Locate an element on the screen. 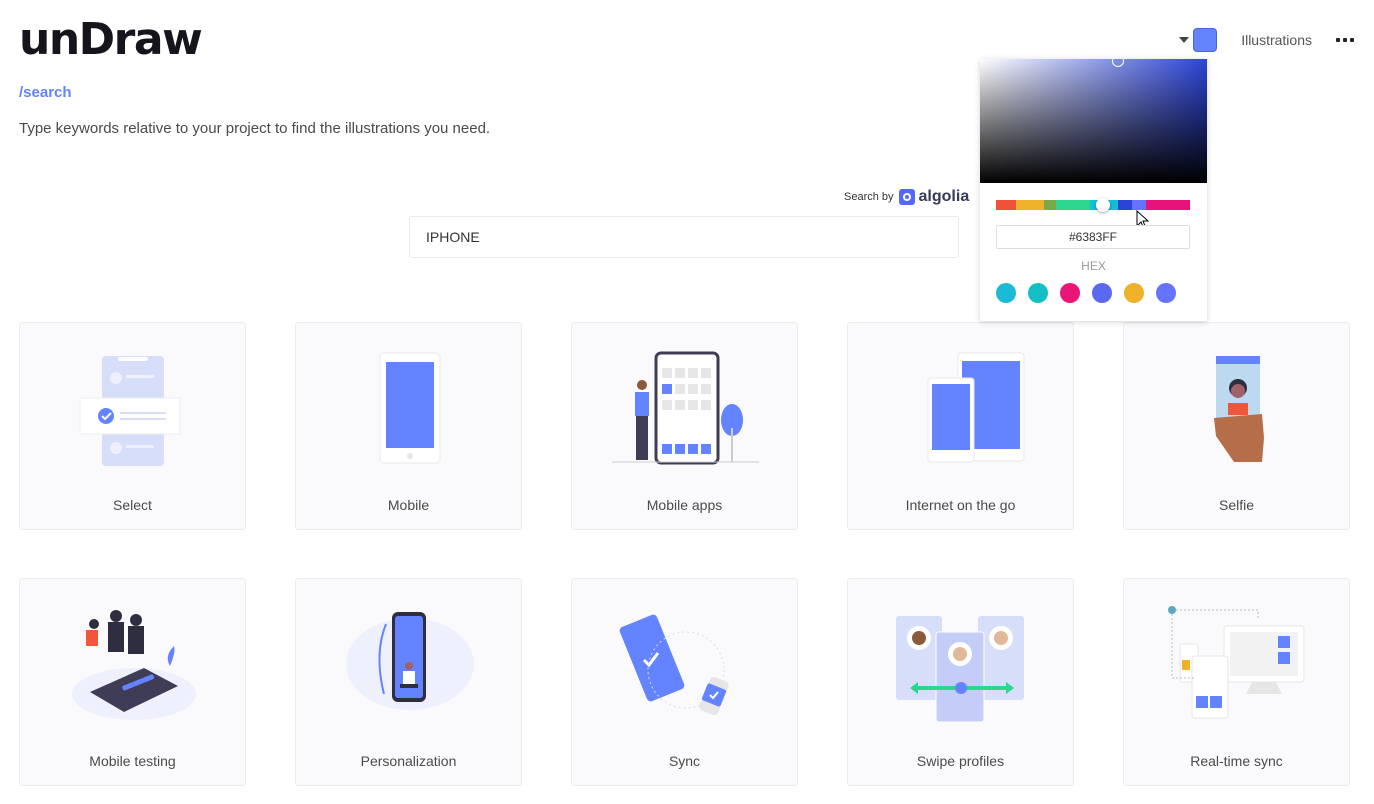 This screenshot has width=1374, height=804. saturation-area is located at coordinates (1093, 121).